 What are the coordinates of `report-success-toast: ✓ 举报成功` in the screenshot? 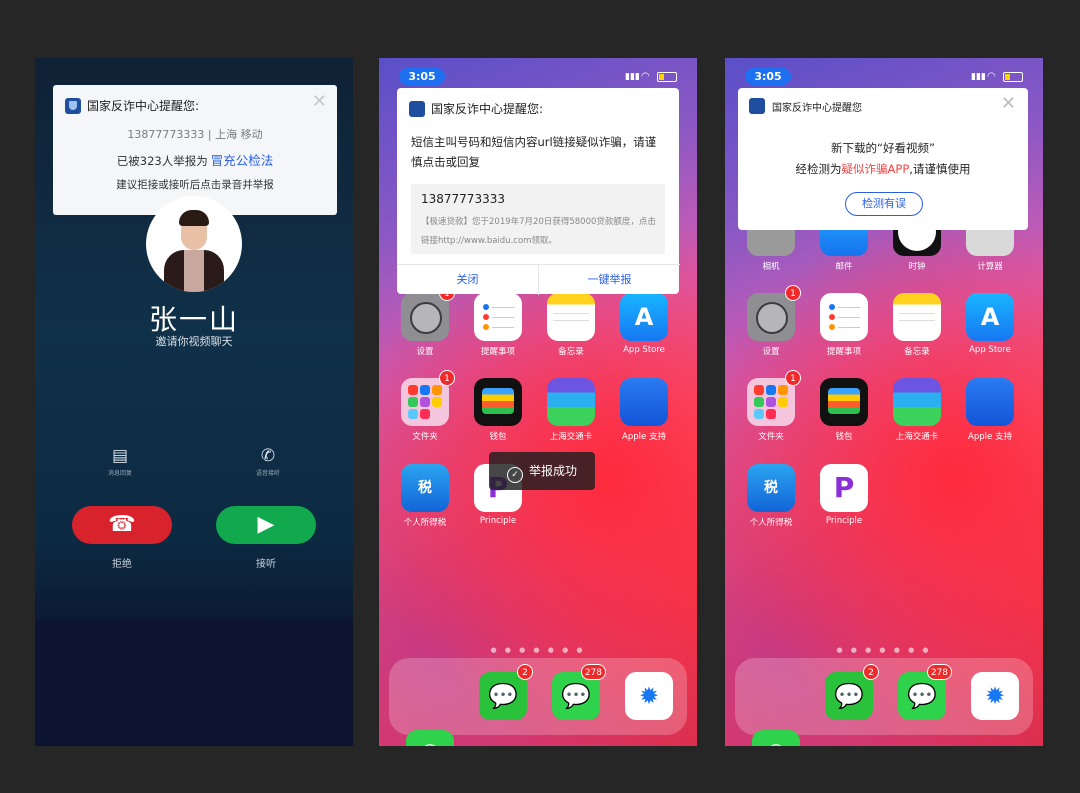 It's located at (542, 471).